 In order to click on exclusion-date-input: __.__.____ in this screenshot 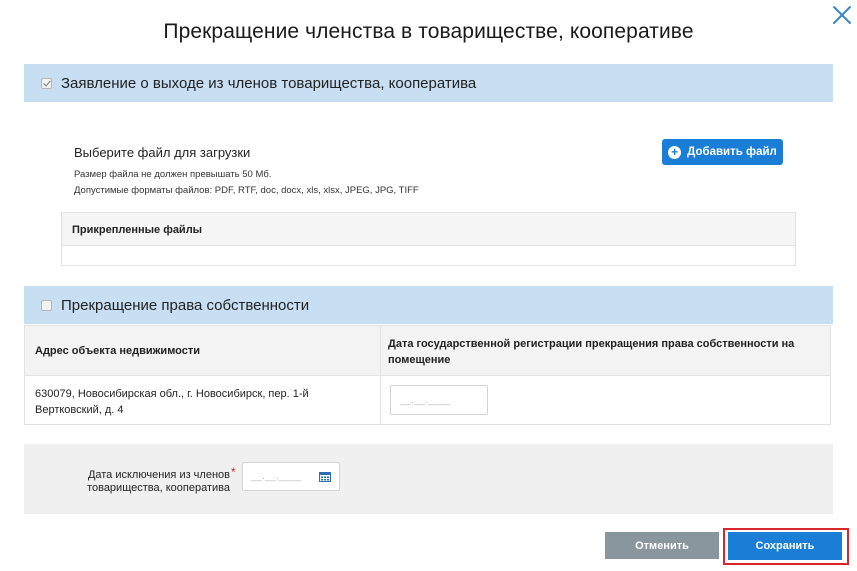, I will do `click(291, 476)`.